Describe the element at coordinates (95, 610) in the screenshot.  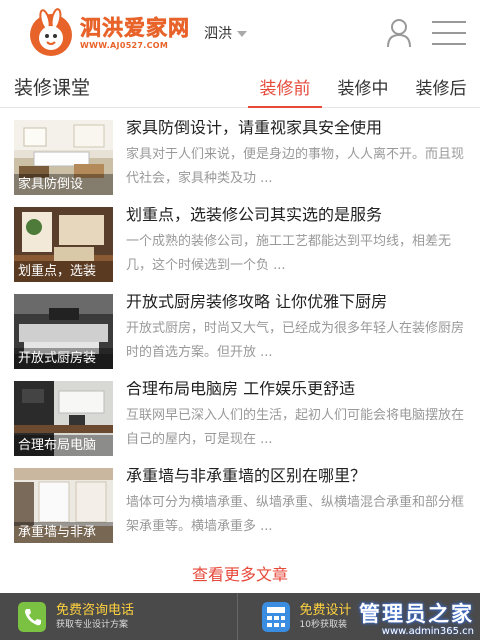
I see `free-call-label: 免费咨询电话` at that location.